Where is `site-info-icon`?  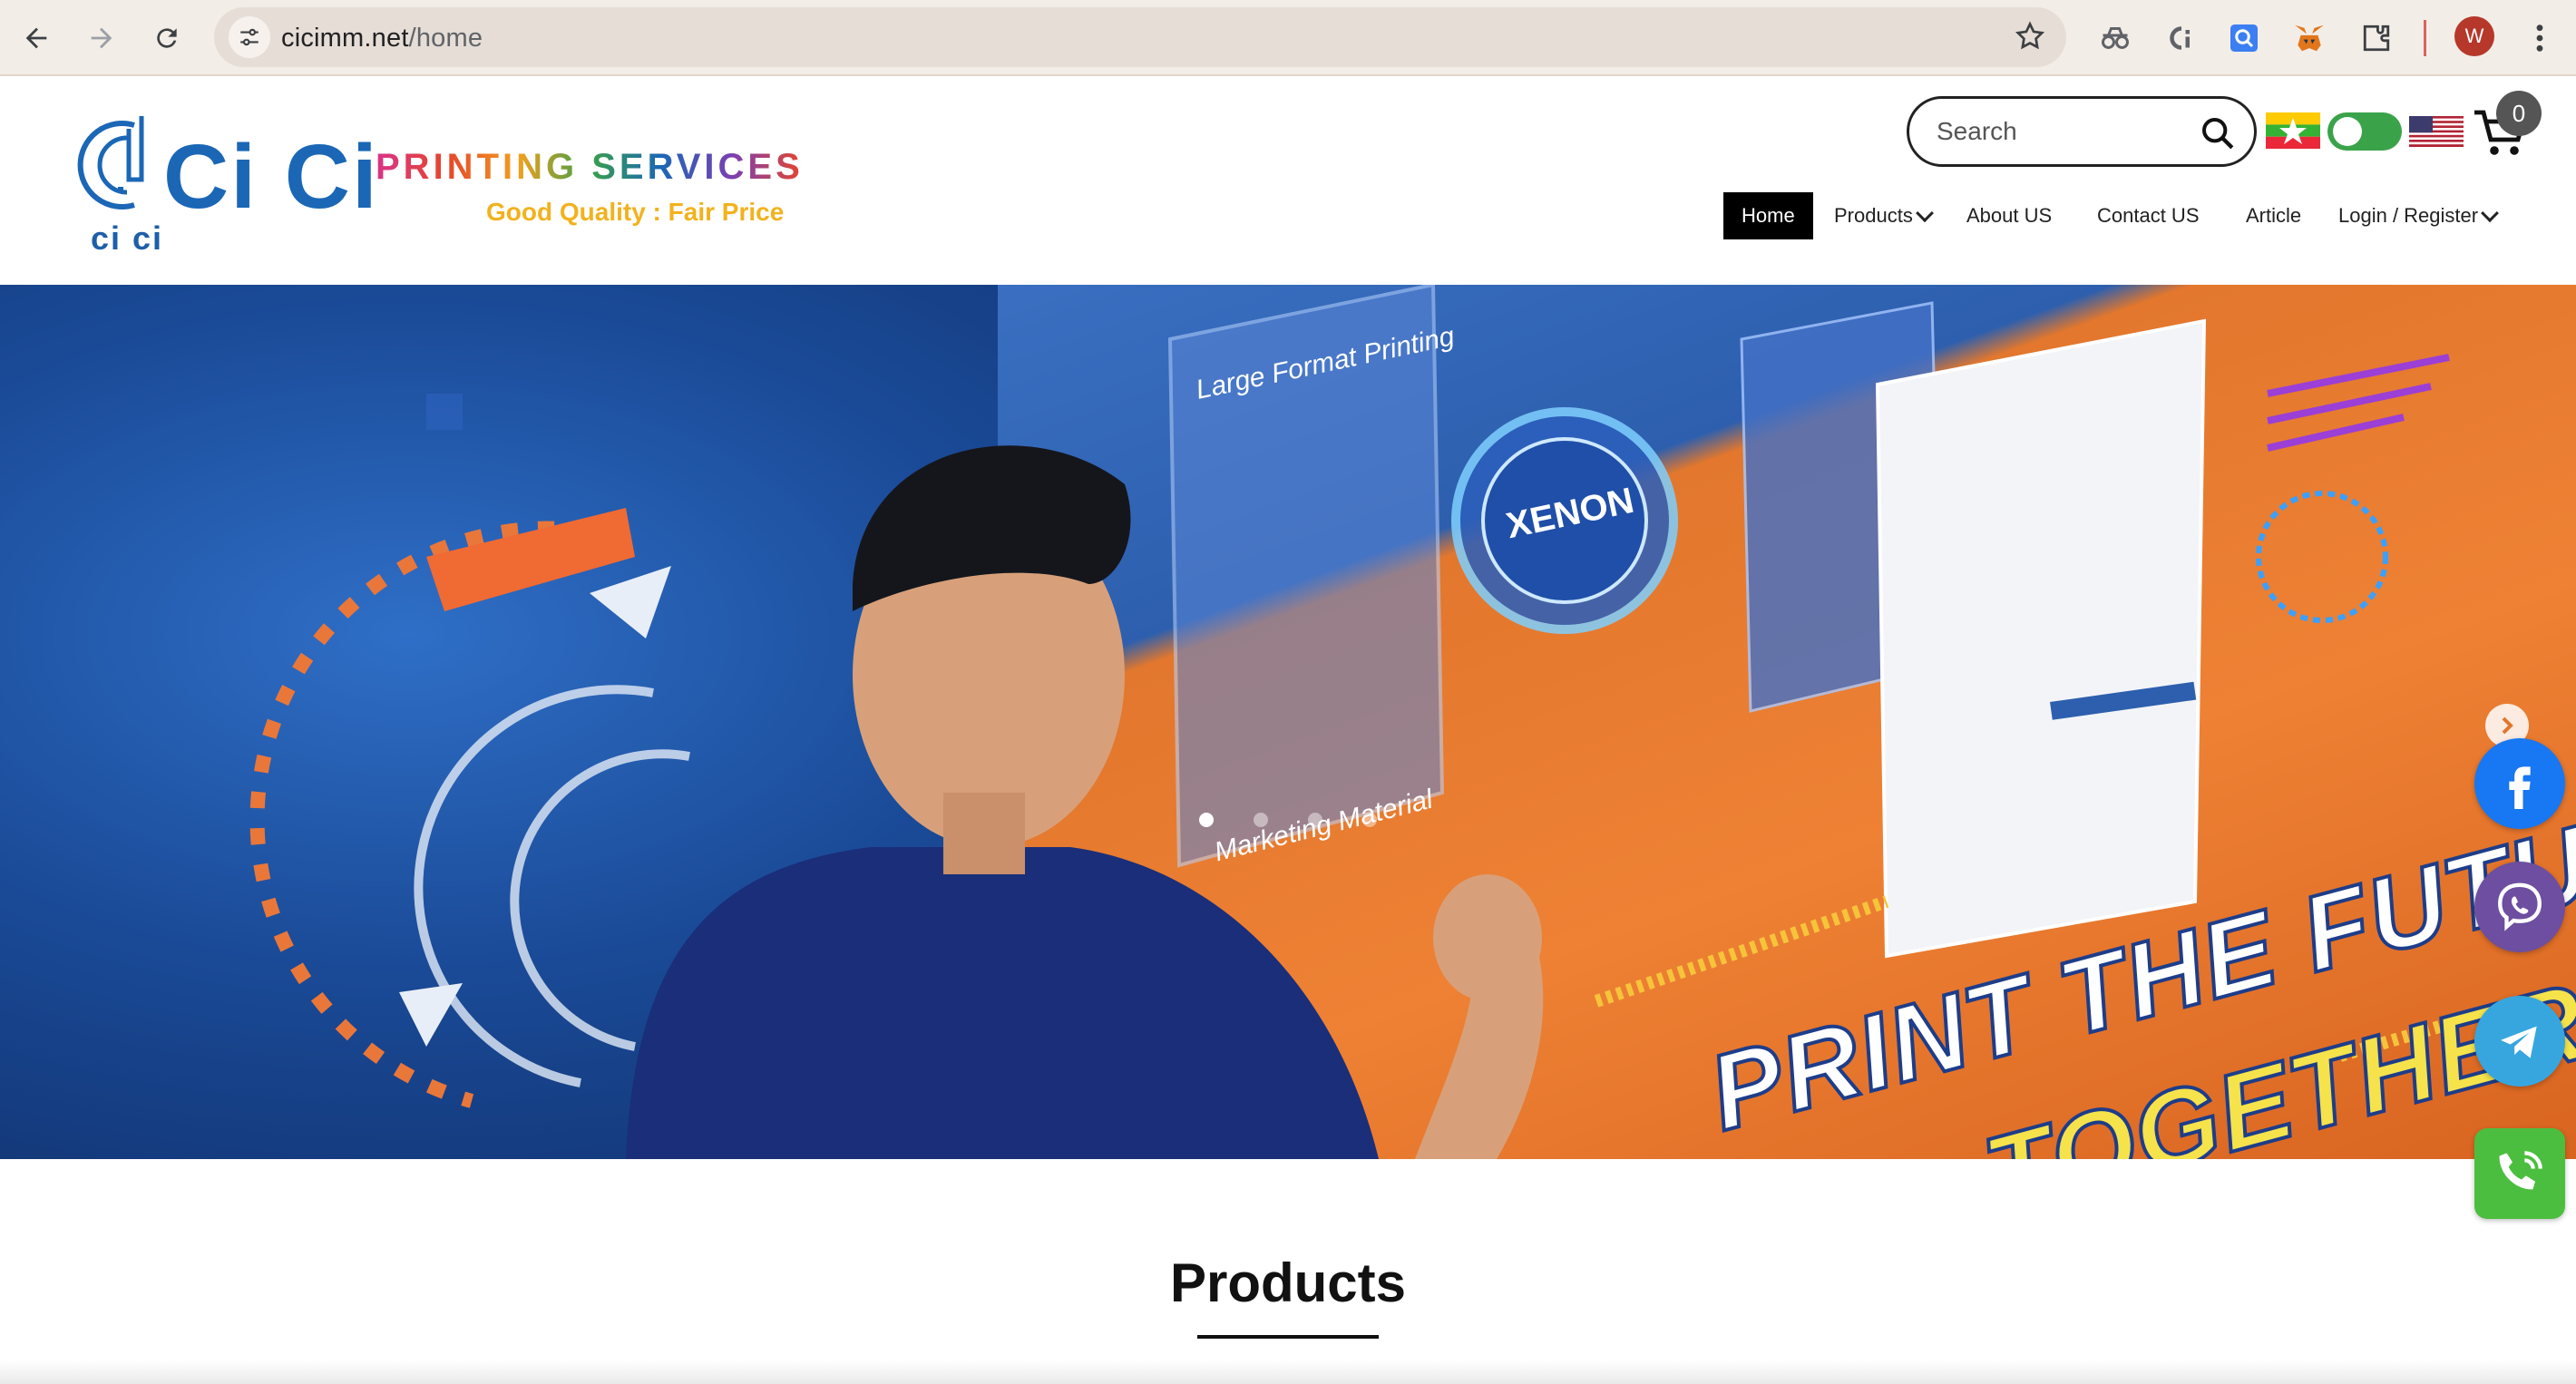
site-info-icon is located at coordinates (249, 37).